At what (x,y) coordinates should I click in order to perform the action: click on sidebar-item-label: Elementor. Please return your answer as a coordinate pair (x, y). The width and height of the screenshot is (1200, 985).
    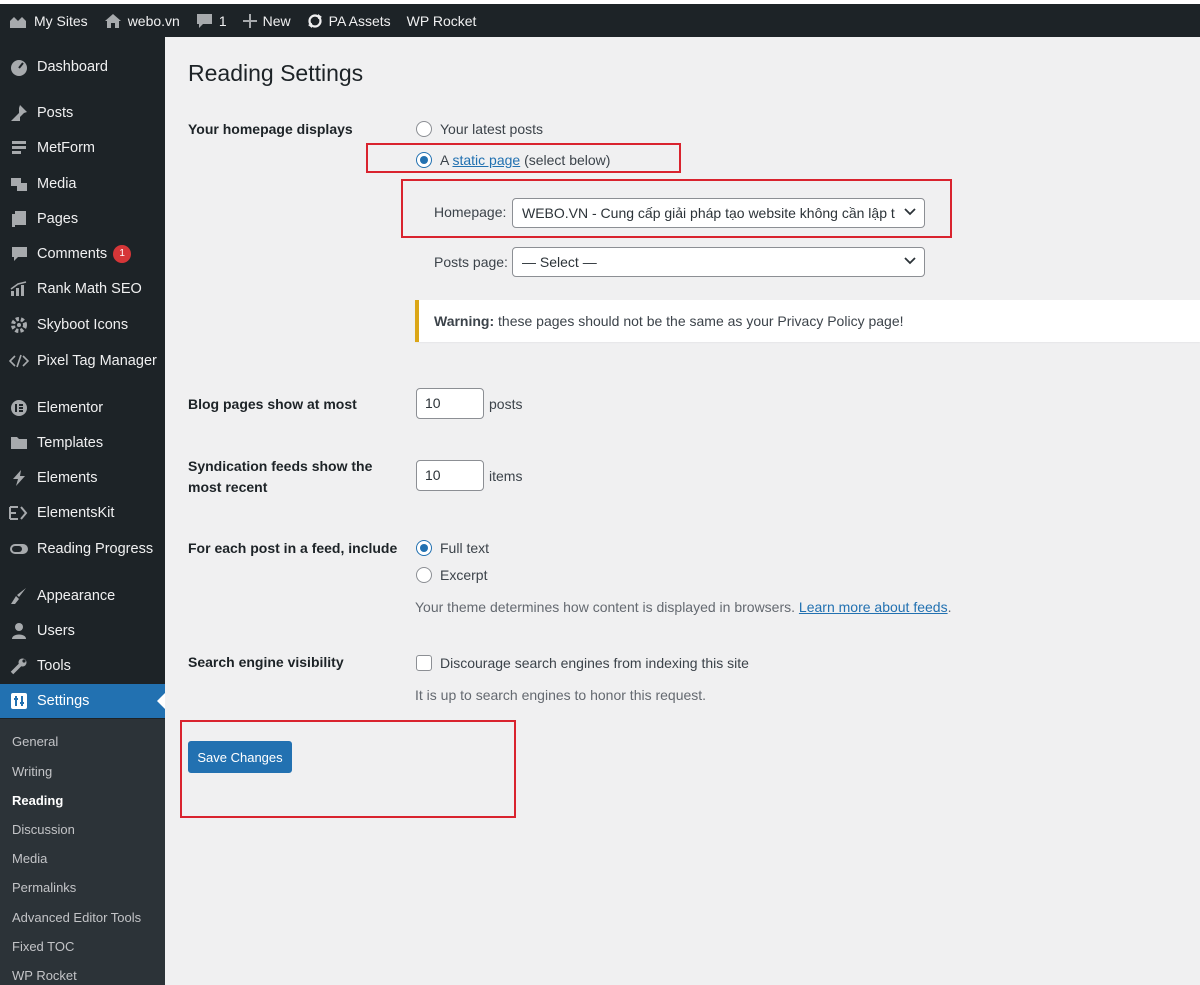
    Looking at the image, I should click on (70, 408).